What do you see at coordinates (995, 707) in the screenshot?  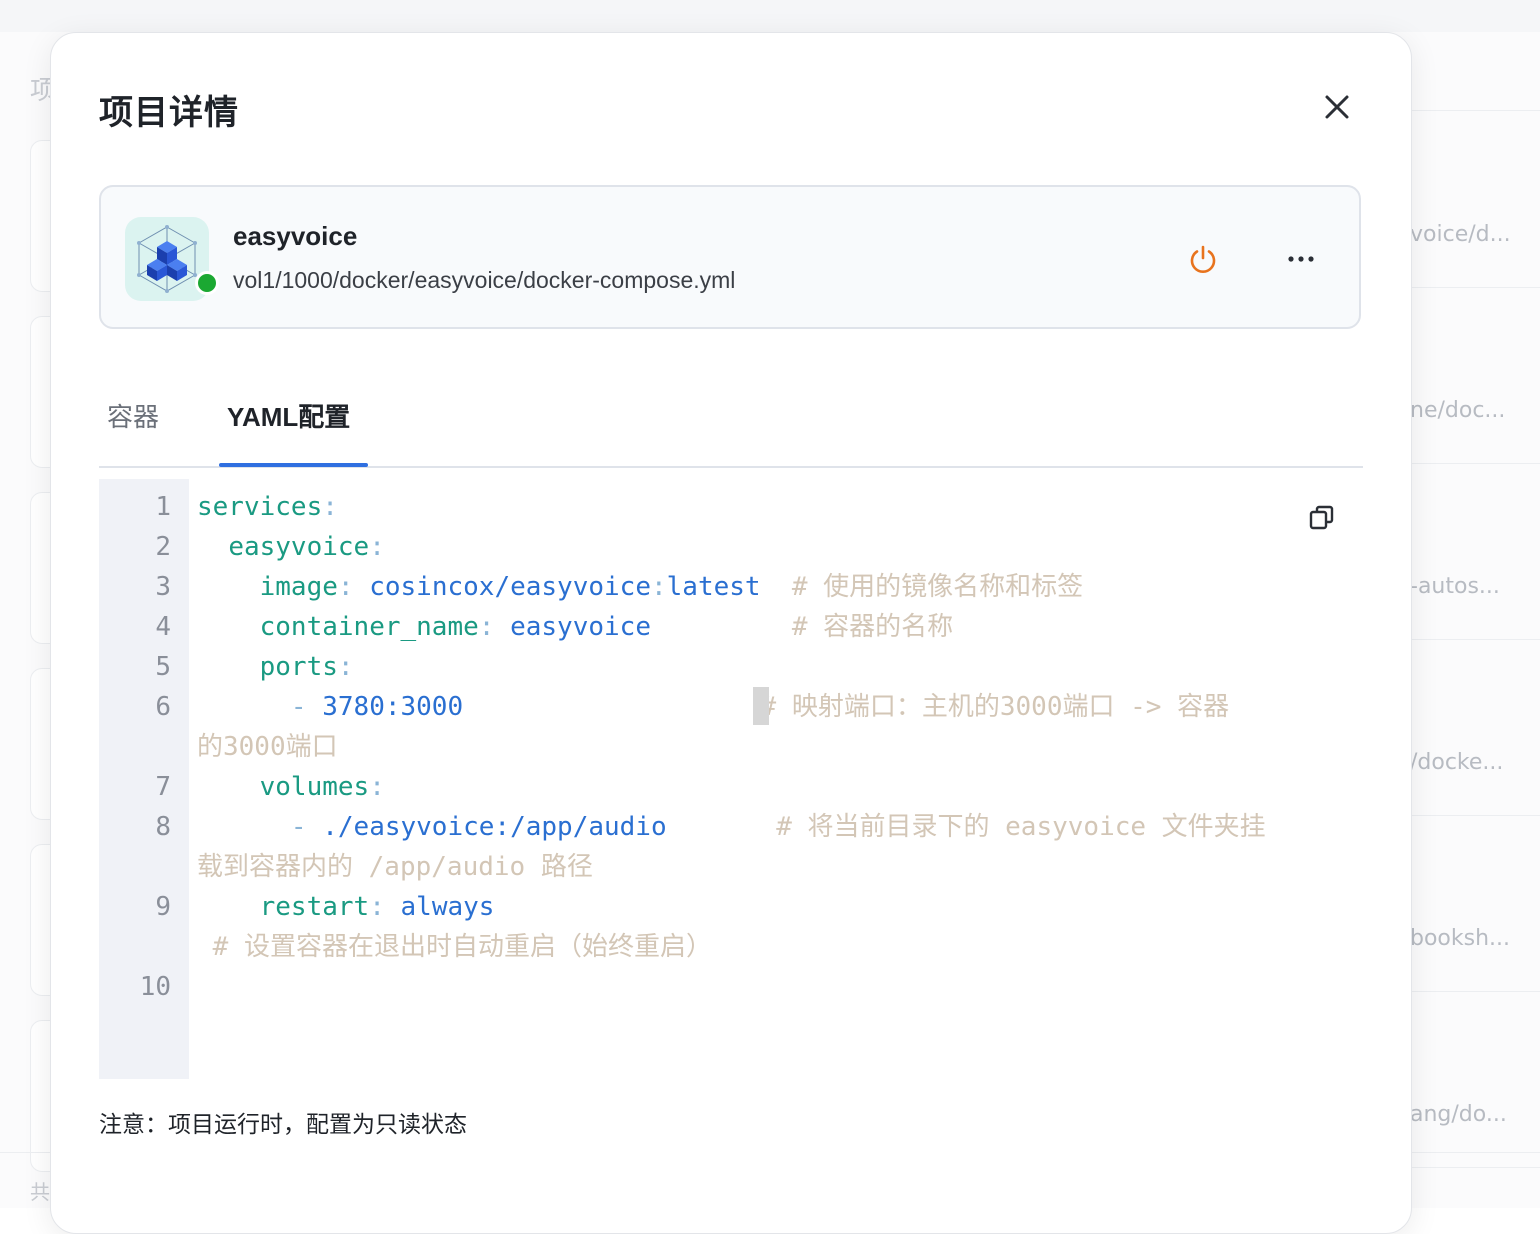 I see `yaml-comment: # 映射端口：主机的3000端口 -> 容器` at bounding box center [995, 707].